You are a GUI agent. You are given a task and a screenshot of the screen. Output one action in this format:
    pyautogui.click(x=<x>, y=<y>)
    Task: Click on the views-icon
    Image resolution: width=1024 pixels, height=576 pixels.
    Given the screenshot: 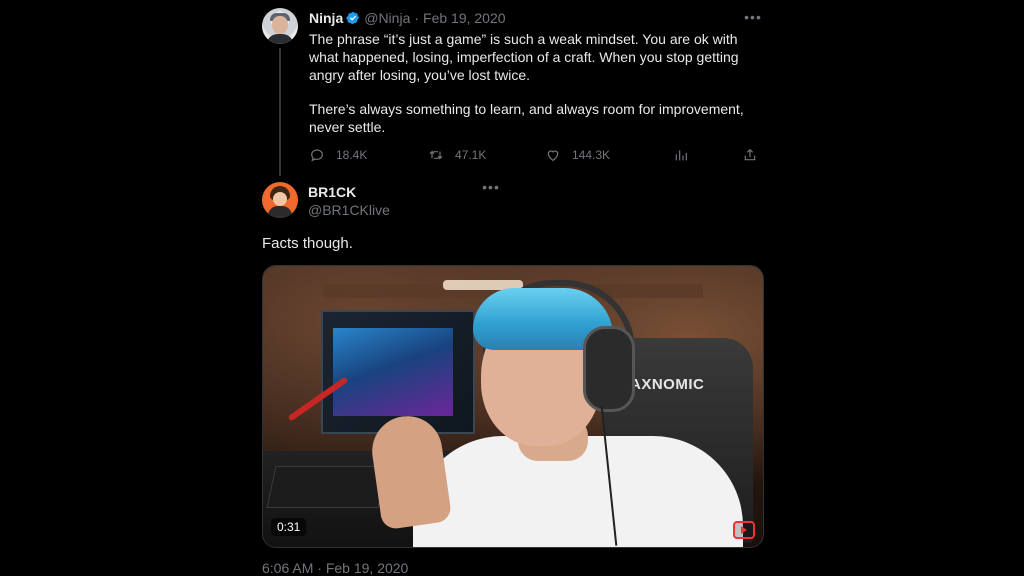 What is the action you would take?
    pyautogui.click(x=681, y=155)
    